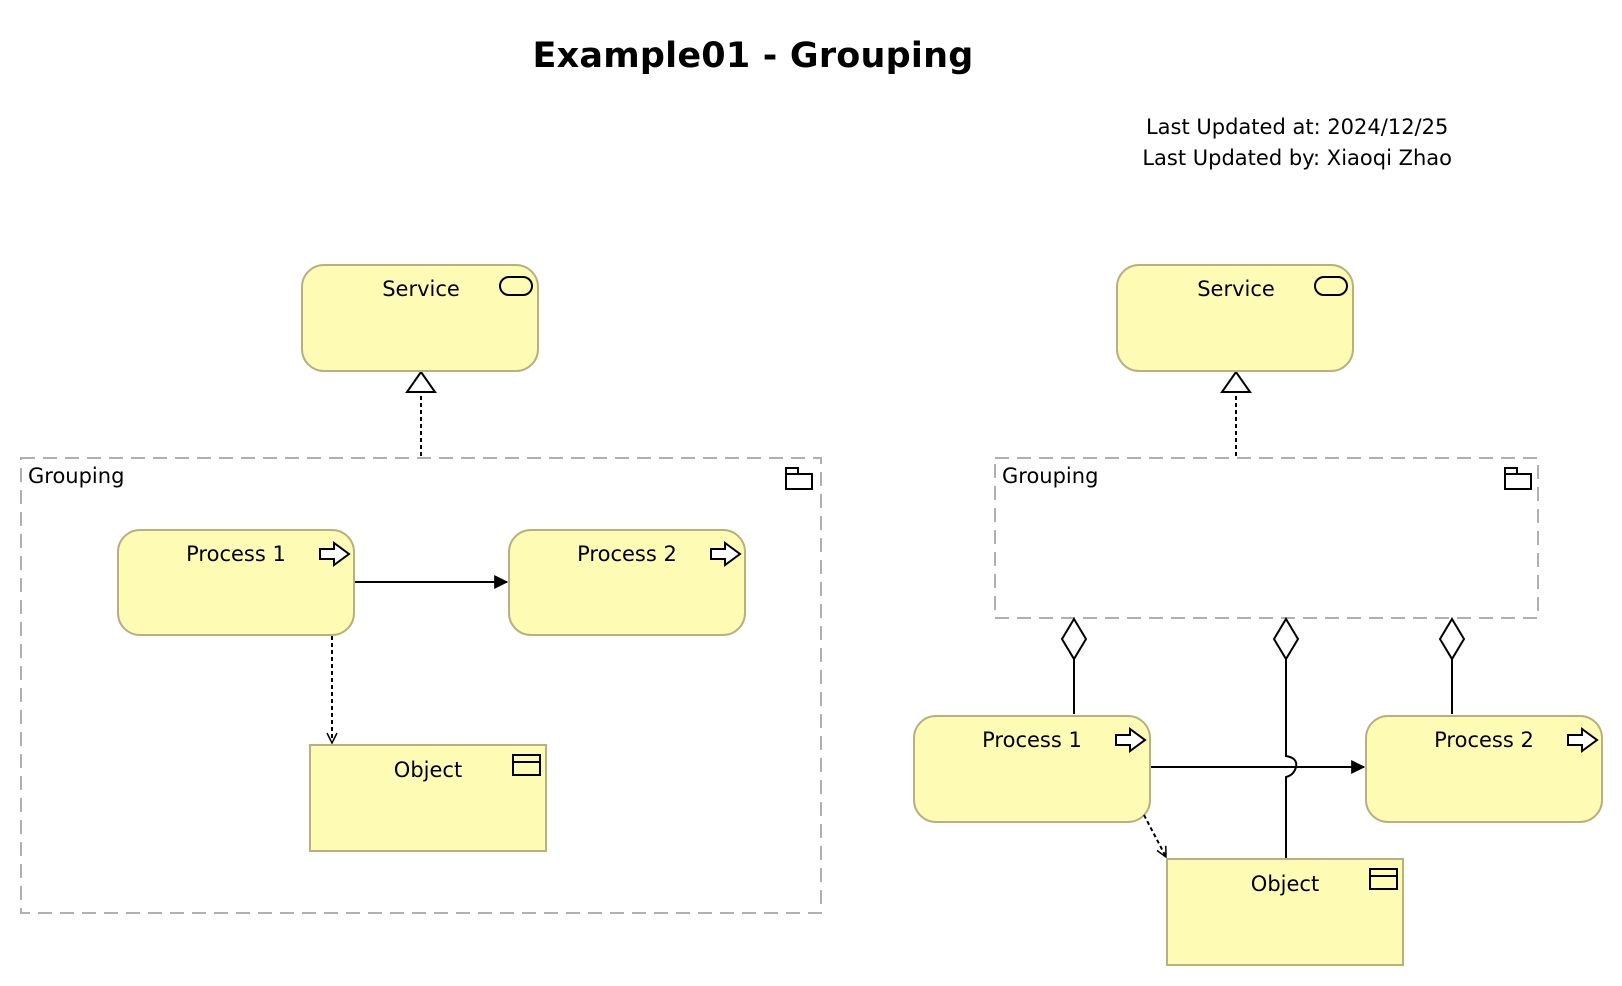  I want to click on right-process1-label: Process 1, so click(1032, 740).